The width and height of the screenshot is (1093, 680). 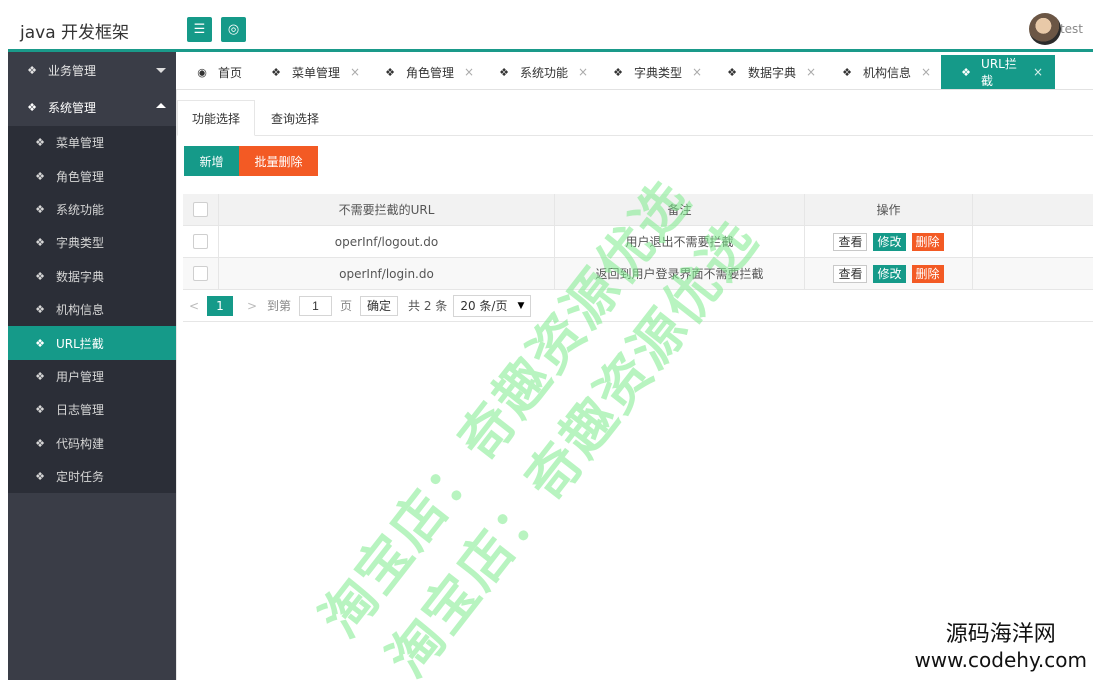 What do you see at coordinates (544, 72) in the screenshot?
I see `tab-label: 系统功能` at bounding box center [544, 72].